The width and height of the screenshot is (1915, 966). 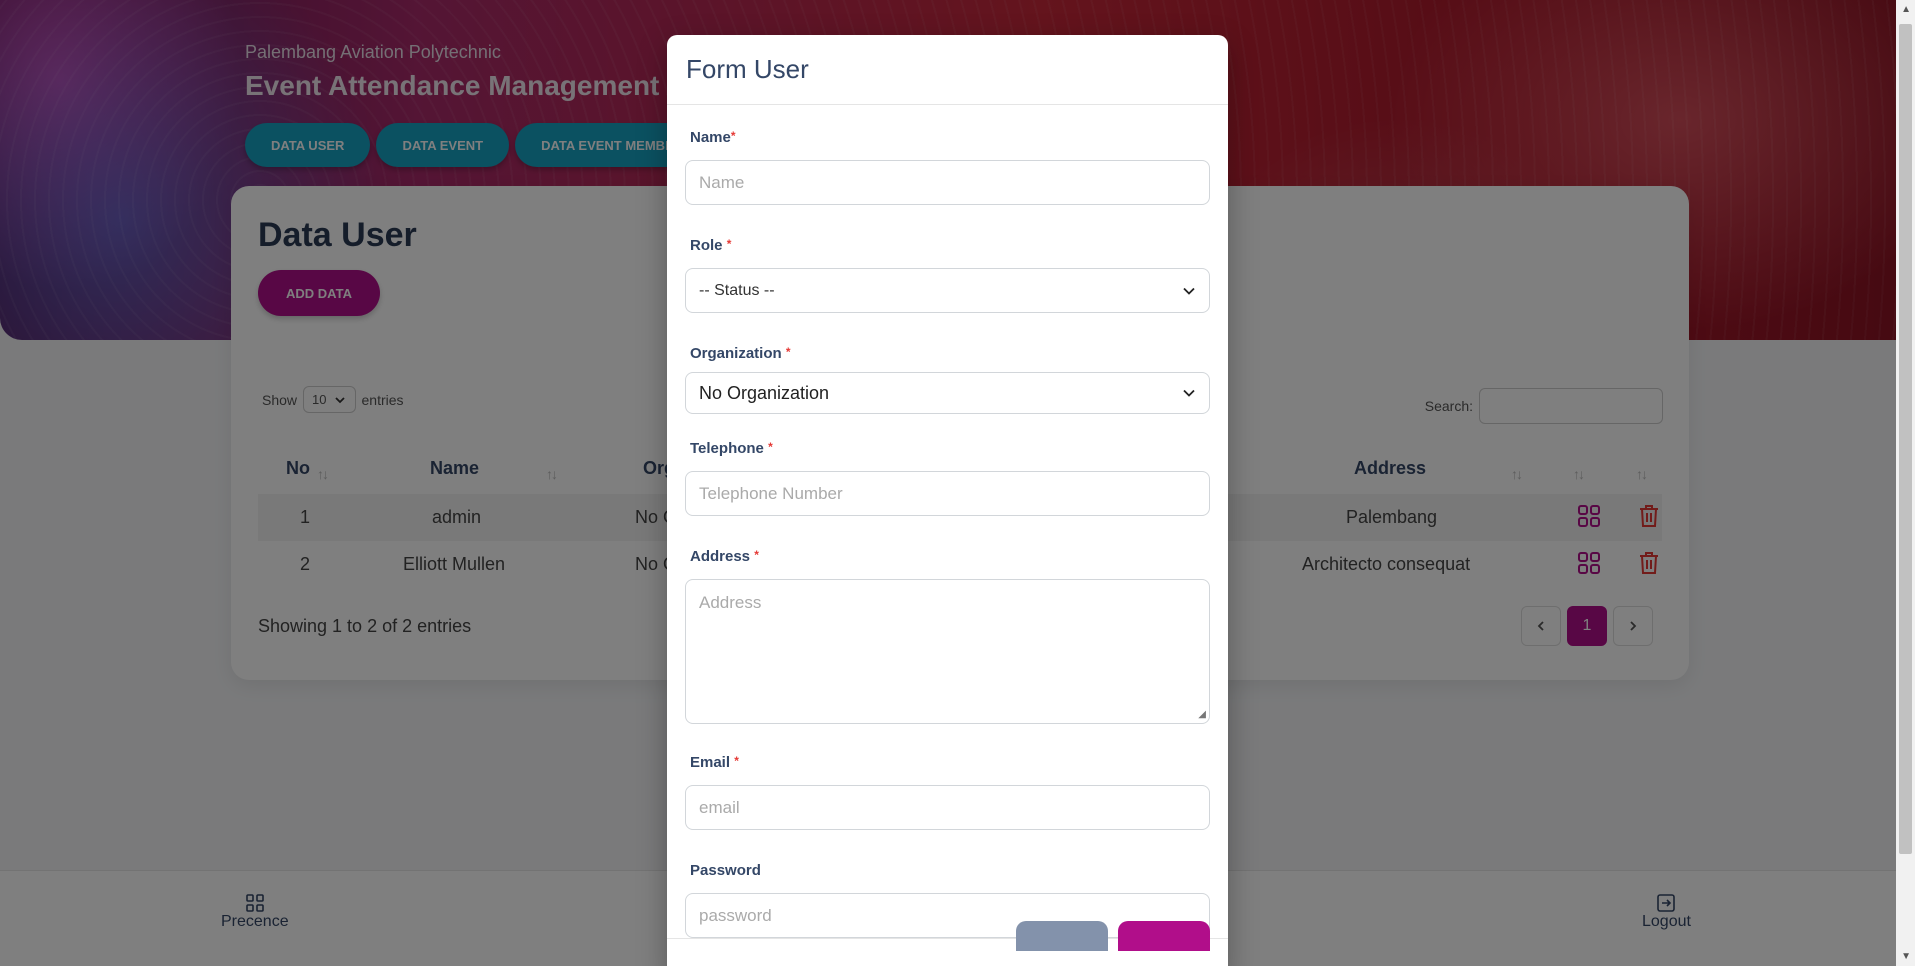 I want to click on field-group-address: Address * Address ◢, so click(x=947, y=636).